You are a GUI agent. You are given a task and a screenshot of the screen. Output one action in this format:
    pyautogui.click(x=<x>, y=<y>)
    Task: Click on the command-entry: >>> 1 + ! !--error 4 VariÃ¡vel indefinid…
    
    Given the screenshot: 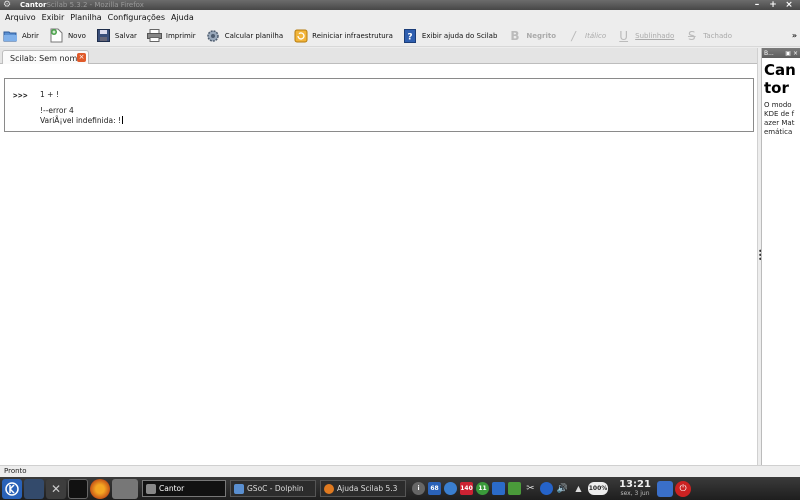 What is the action you would take?
    pyautogui.click(x=379, y=105)
    